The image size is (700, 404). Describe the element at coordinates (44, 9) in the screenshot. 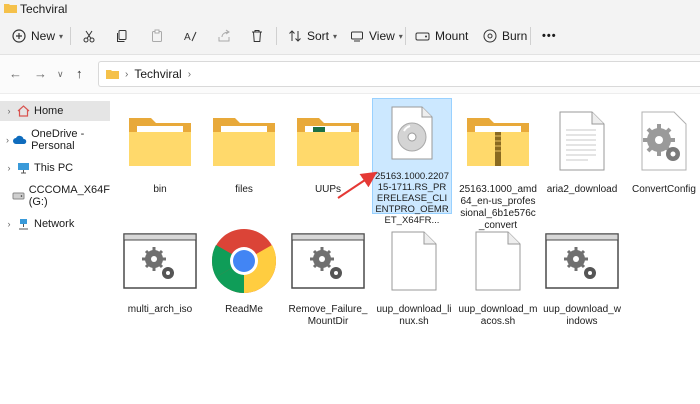

I see `window-title: Techviral` at that location.